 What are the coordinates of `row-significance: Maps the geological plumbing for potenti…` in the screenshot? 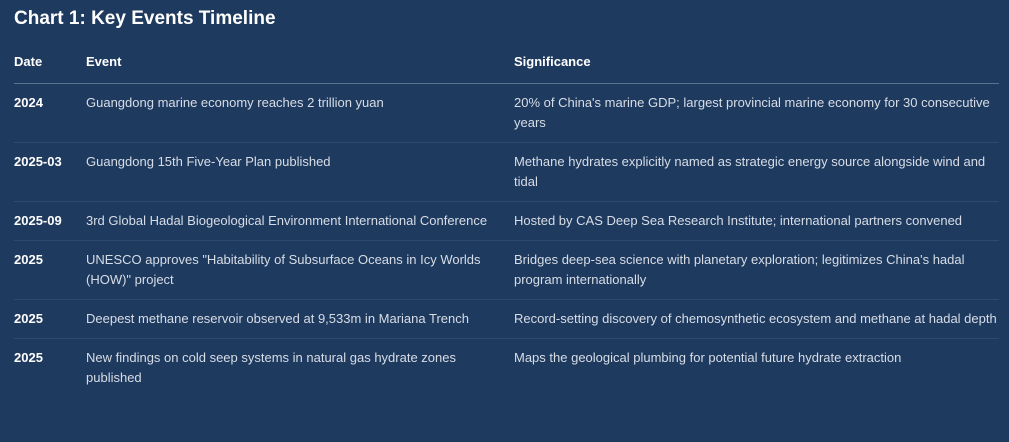 It's located at (708, 357).